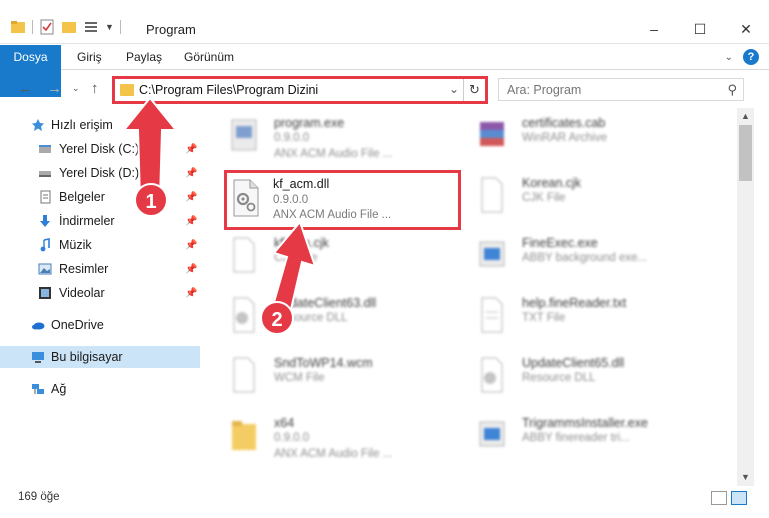 The image size is (769, 518). What do you see at coordinates (746, 29) in the screenshot?
I see `close-button: ✕` at bounding box center [746, 29].